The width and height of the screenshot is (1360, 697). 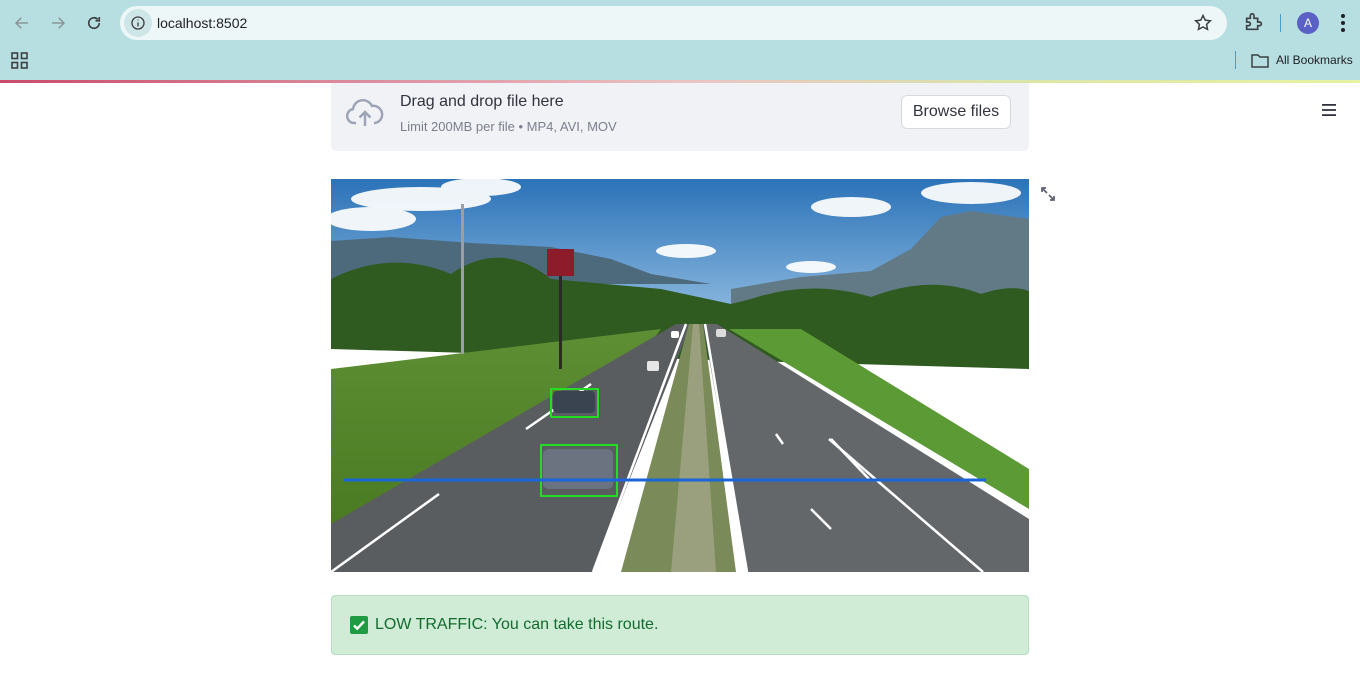 I want to click on site-info-button, so click(x=138, y=23).